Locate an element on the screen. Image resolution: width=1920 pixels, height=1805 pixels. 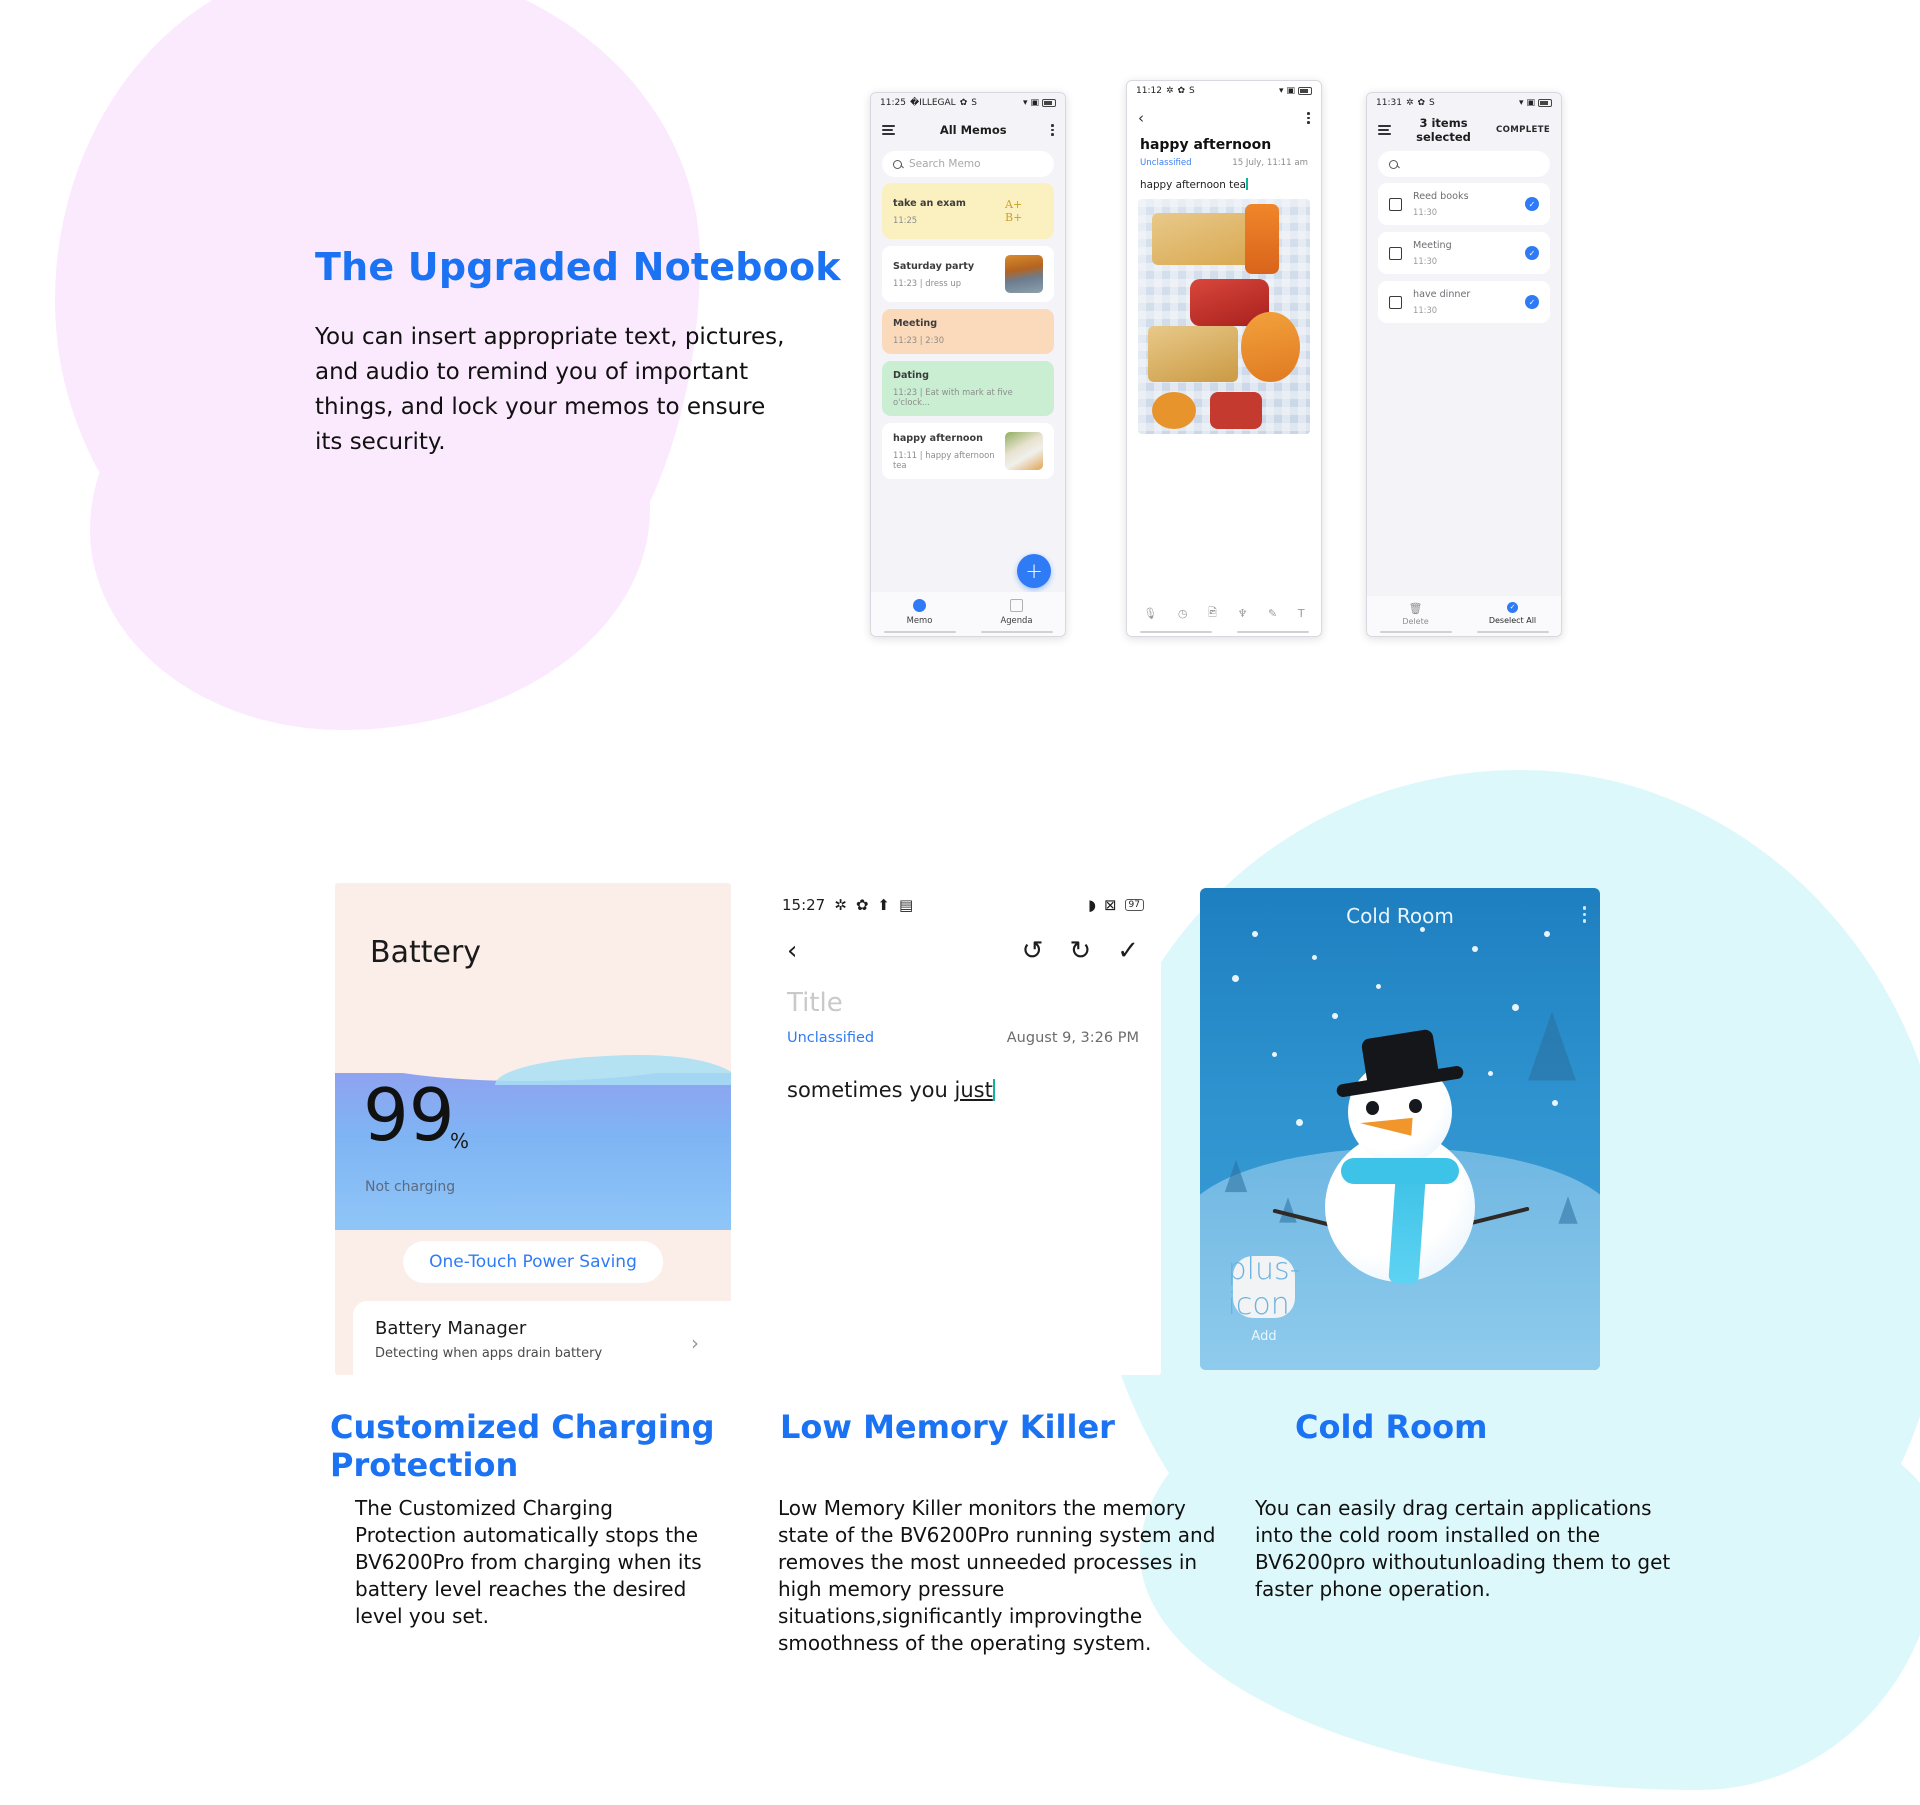
search-icon is located at coordinates (1393, 164).